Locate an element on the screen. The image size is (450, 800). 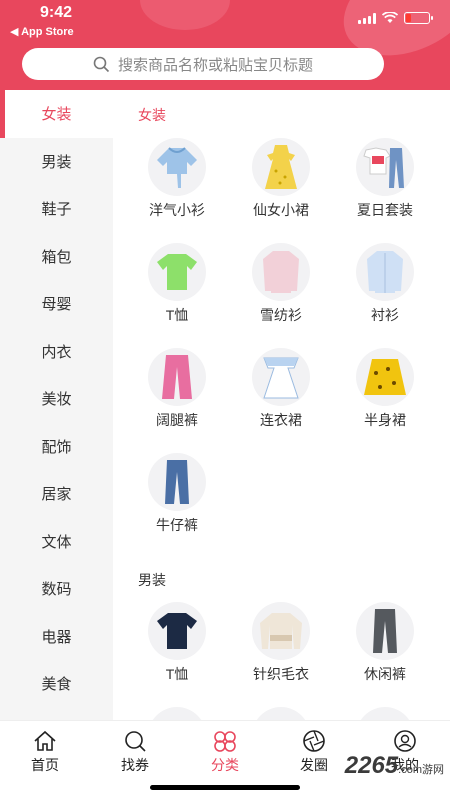
sidebar-item-home: 居家 is located at coordinates (56, 494).